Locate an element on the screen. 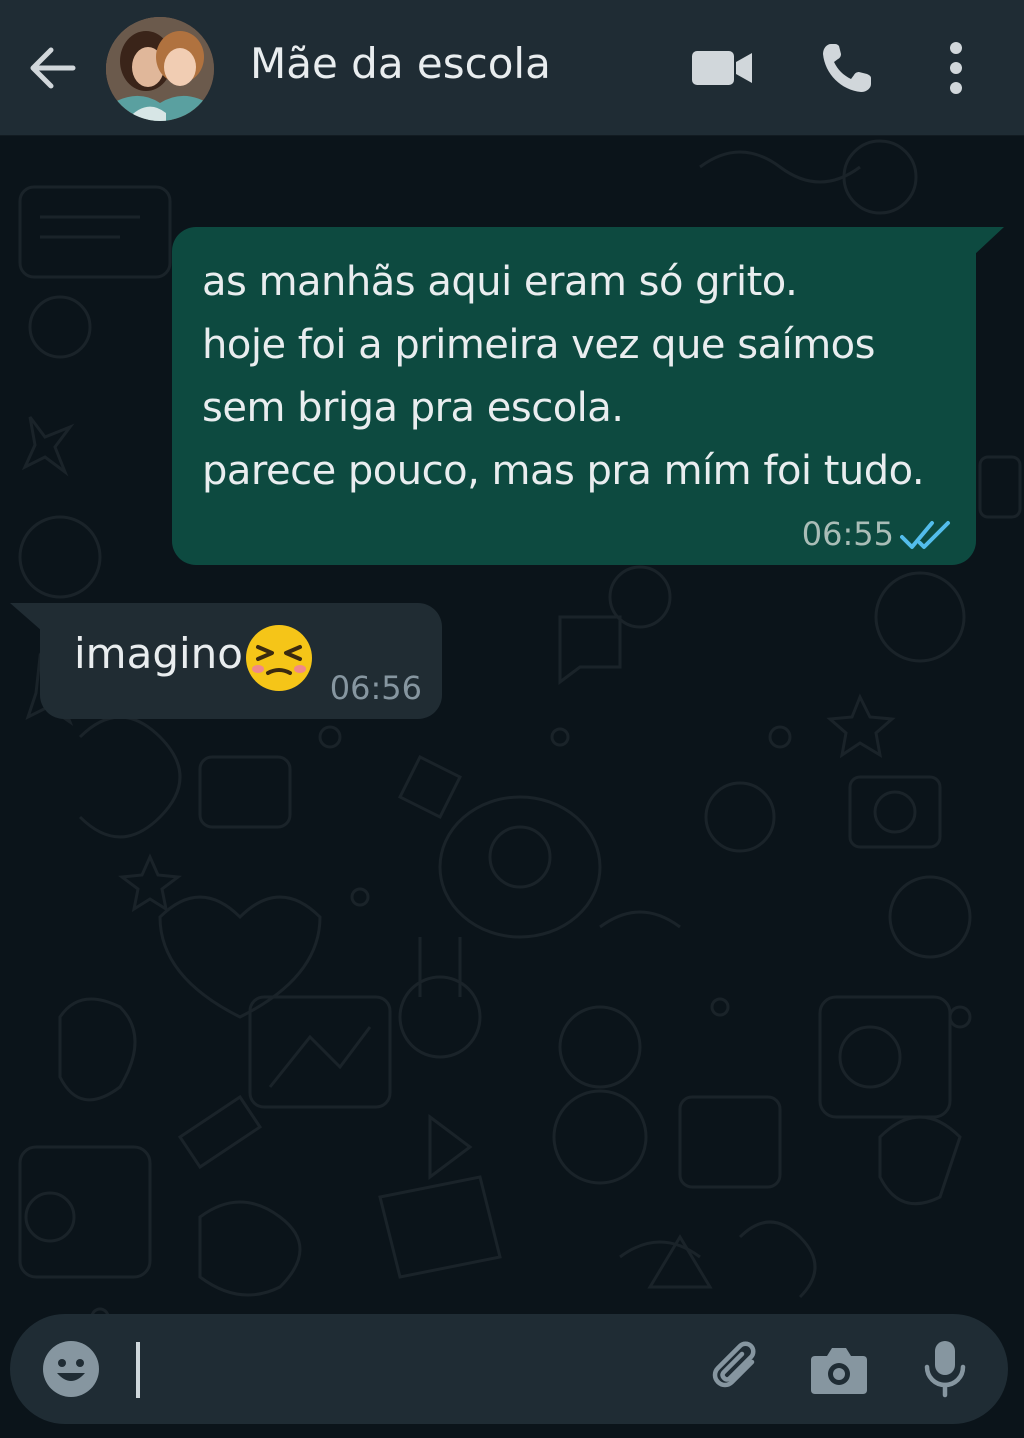 The width and height of the screenshot is (1024, 1438). more-options-icon is located at coordinates (956, 68).